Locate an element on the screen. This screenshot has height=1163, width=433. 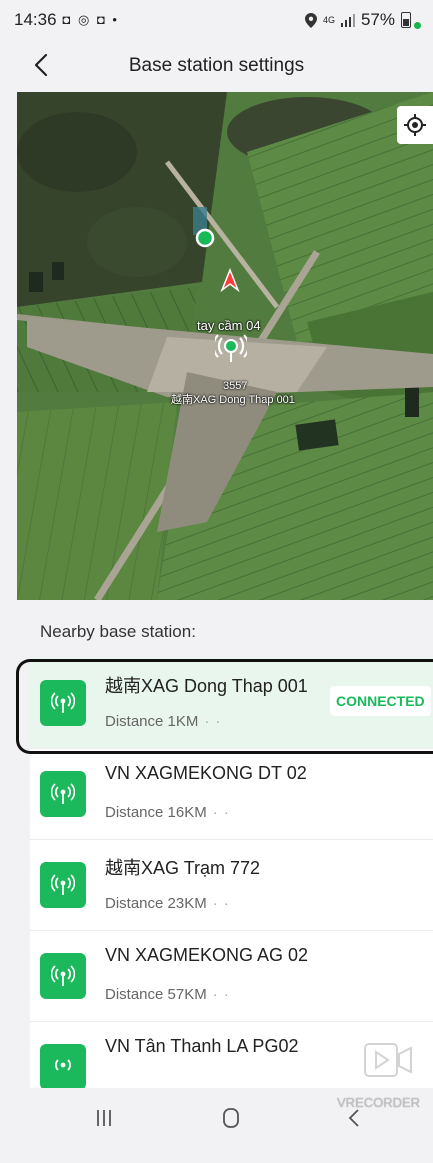
battery-percent: 57% is located at coordinates (377, 19).